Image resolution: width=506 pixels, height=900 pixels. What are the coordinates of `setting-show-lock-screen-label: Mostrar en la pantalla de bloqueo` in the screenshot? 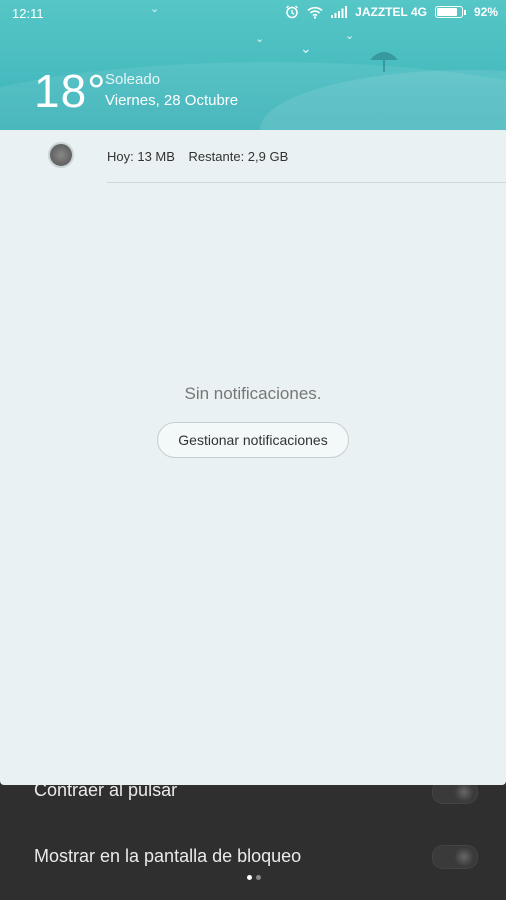 It's located at (168, 856).